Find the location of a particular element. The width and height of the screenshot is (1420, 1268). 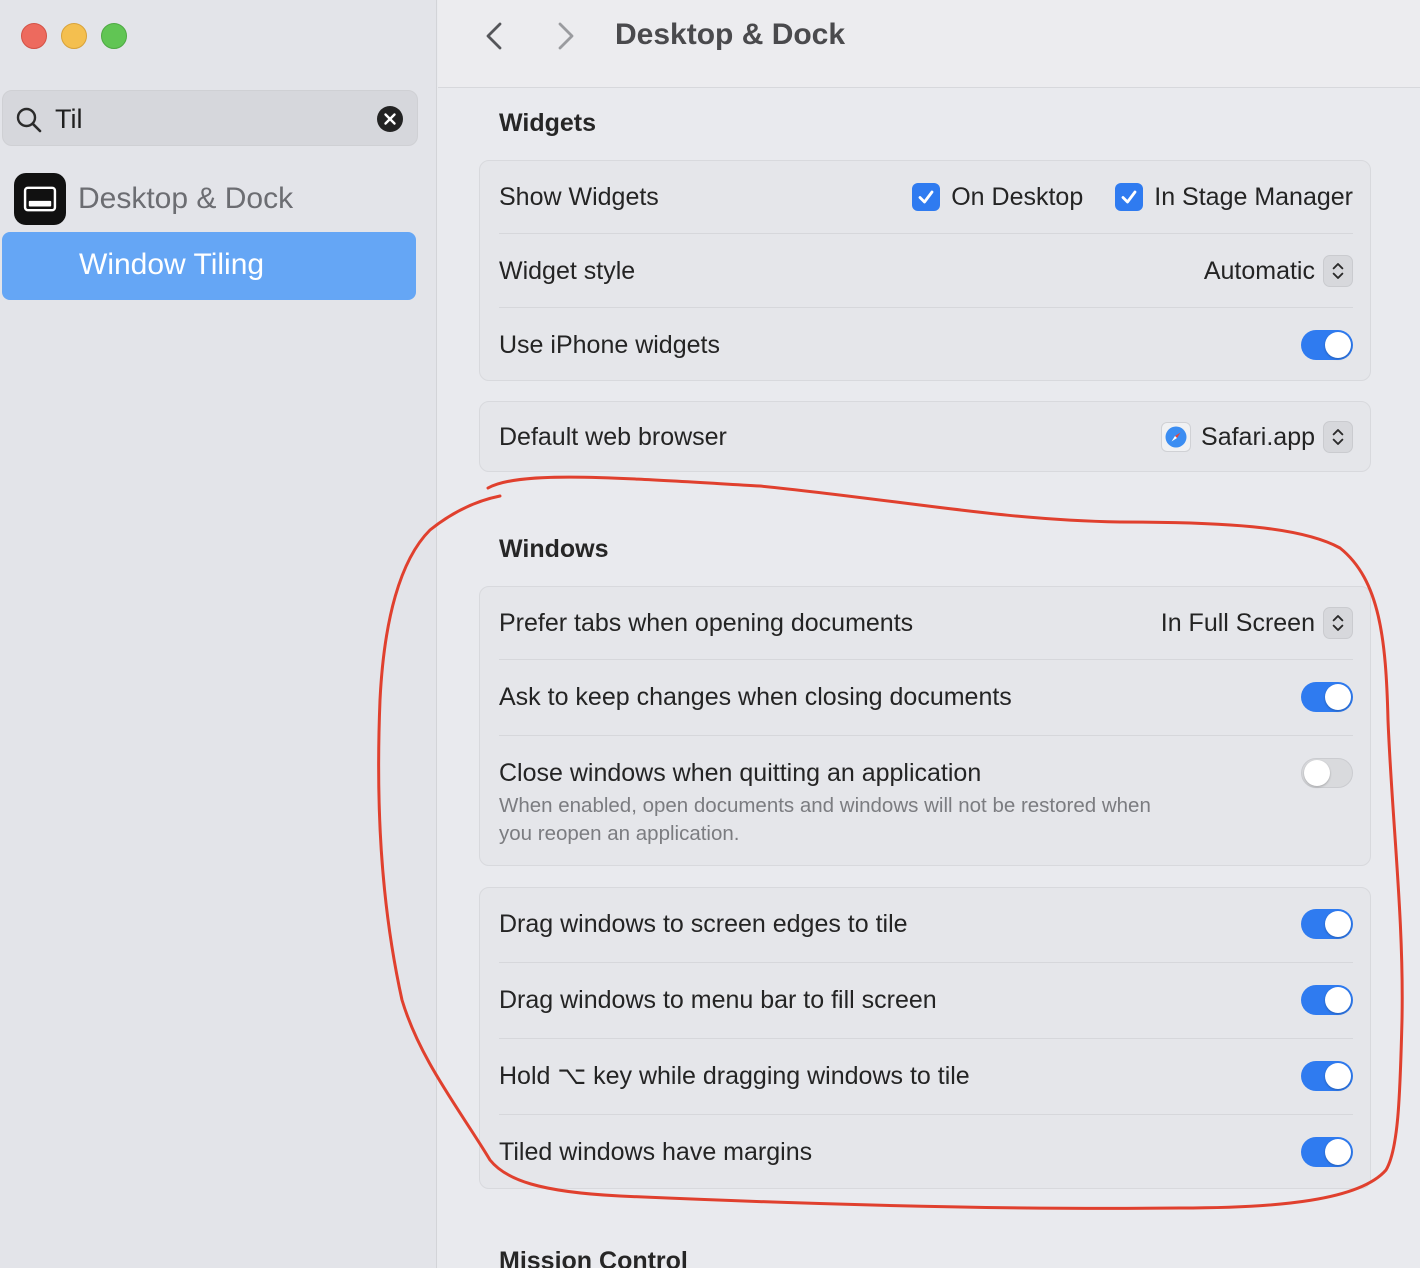

search-icon is located at coordinates (29, 120).